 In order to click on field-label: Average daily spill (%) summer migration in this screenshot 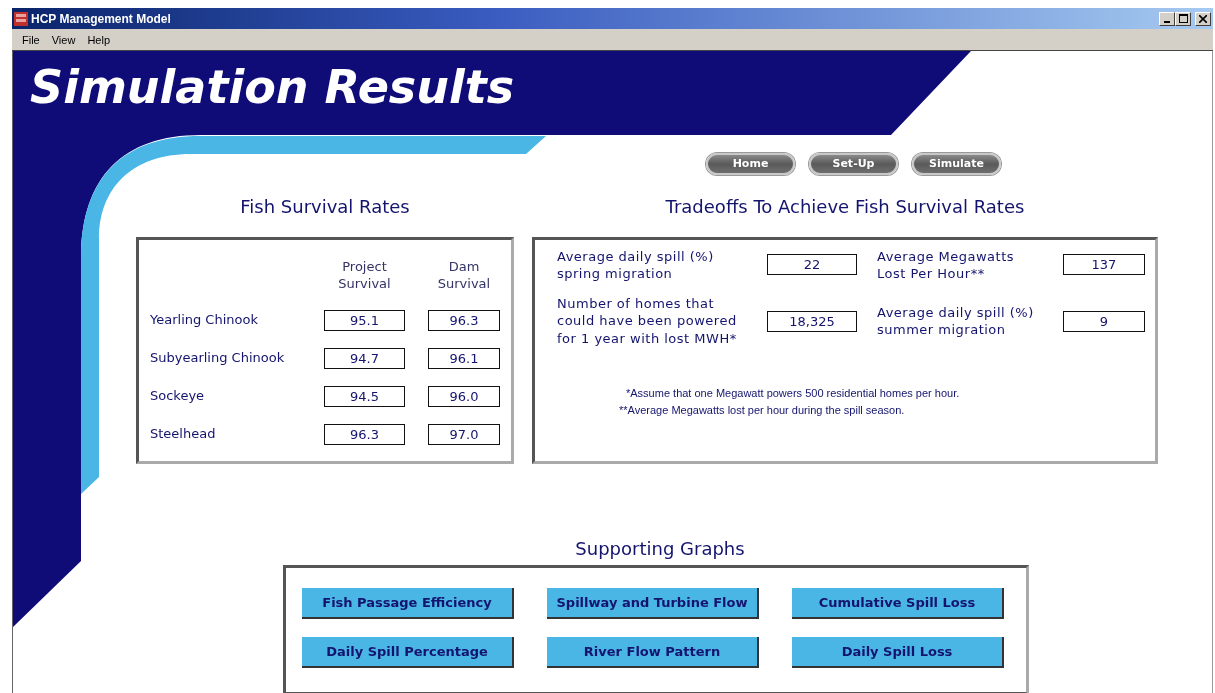, I will do `click(956, 321)`.